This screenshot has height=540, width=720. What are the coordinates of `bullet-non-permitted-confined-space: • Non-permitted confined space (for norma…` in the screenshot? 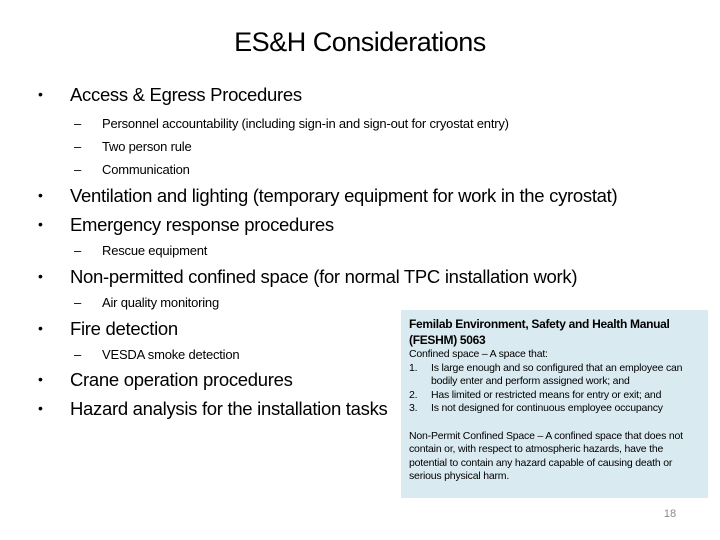 It's located at (308, 277).